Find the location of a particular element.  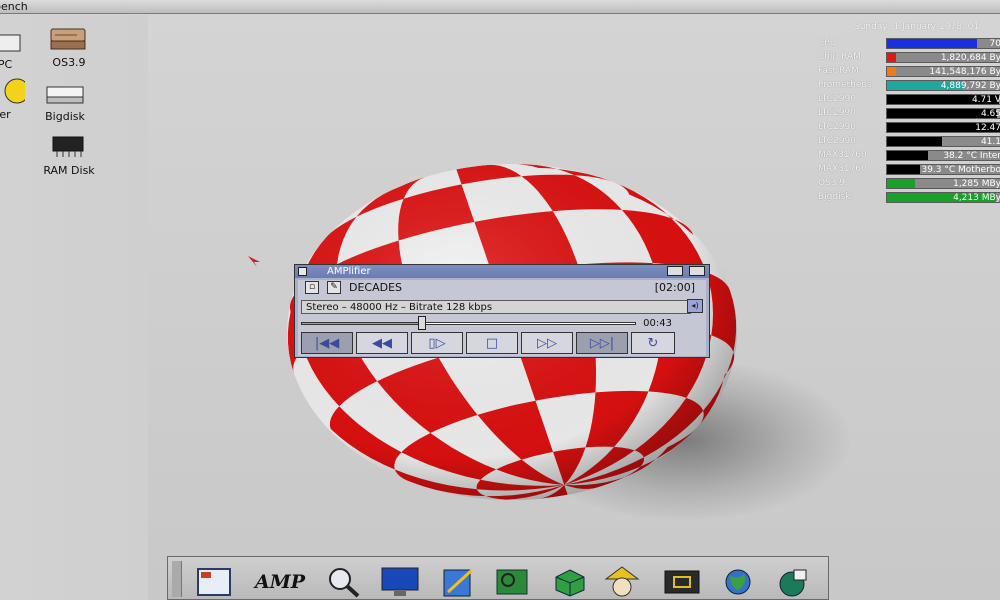

pause-button: ▯▷ is located at coordinates (437, 343).